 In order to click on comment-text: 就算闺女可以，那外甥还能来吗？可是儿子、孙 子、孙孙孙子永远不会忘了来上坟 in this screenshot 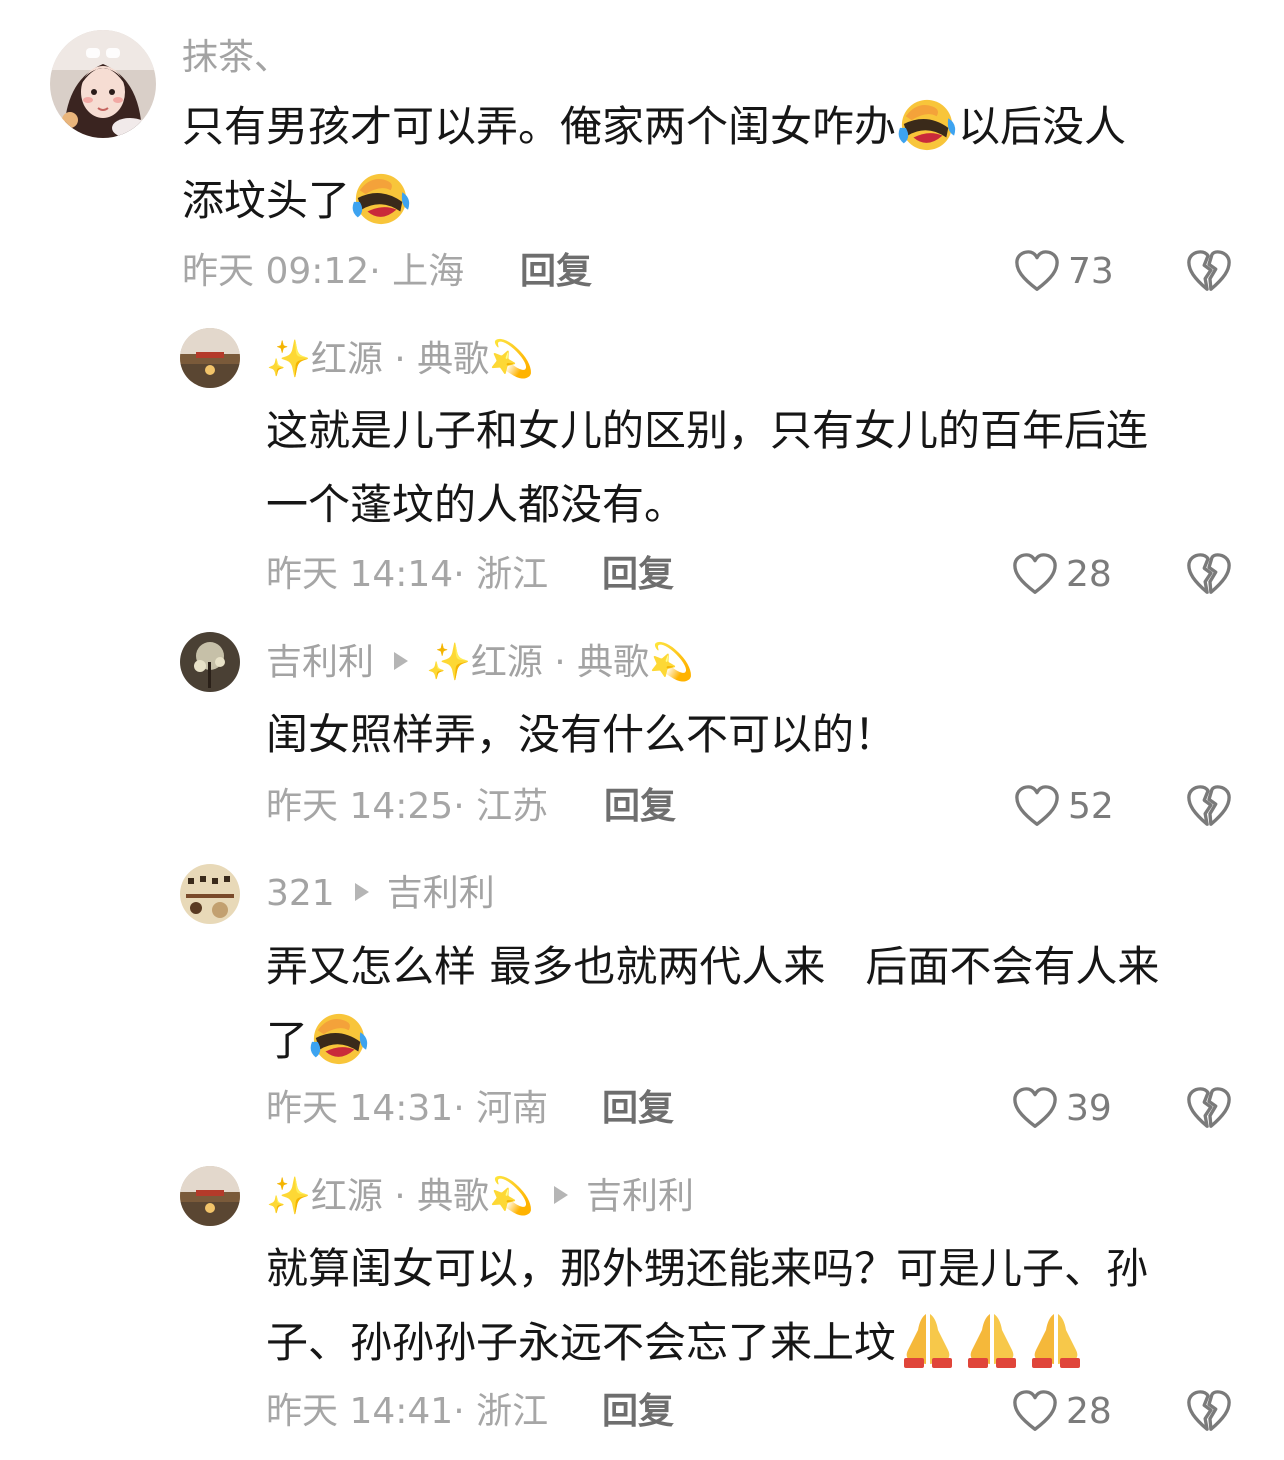, I will do `click(746, 1306)`.